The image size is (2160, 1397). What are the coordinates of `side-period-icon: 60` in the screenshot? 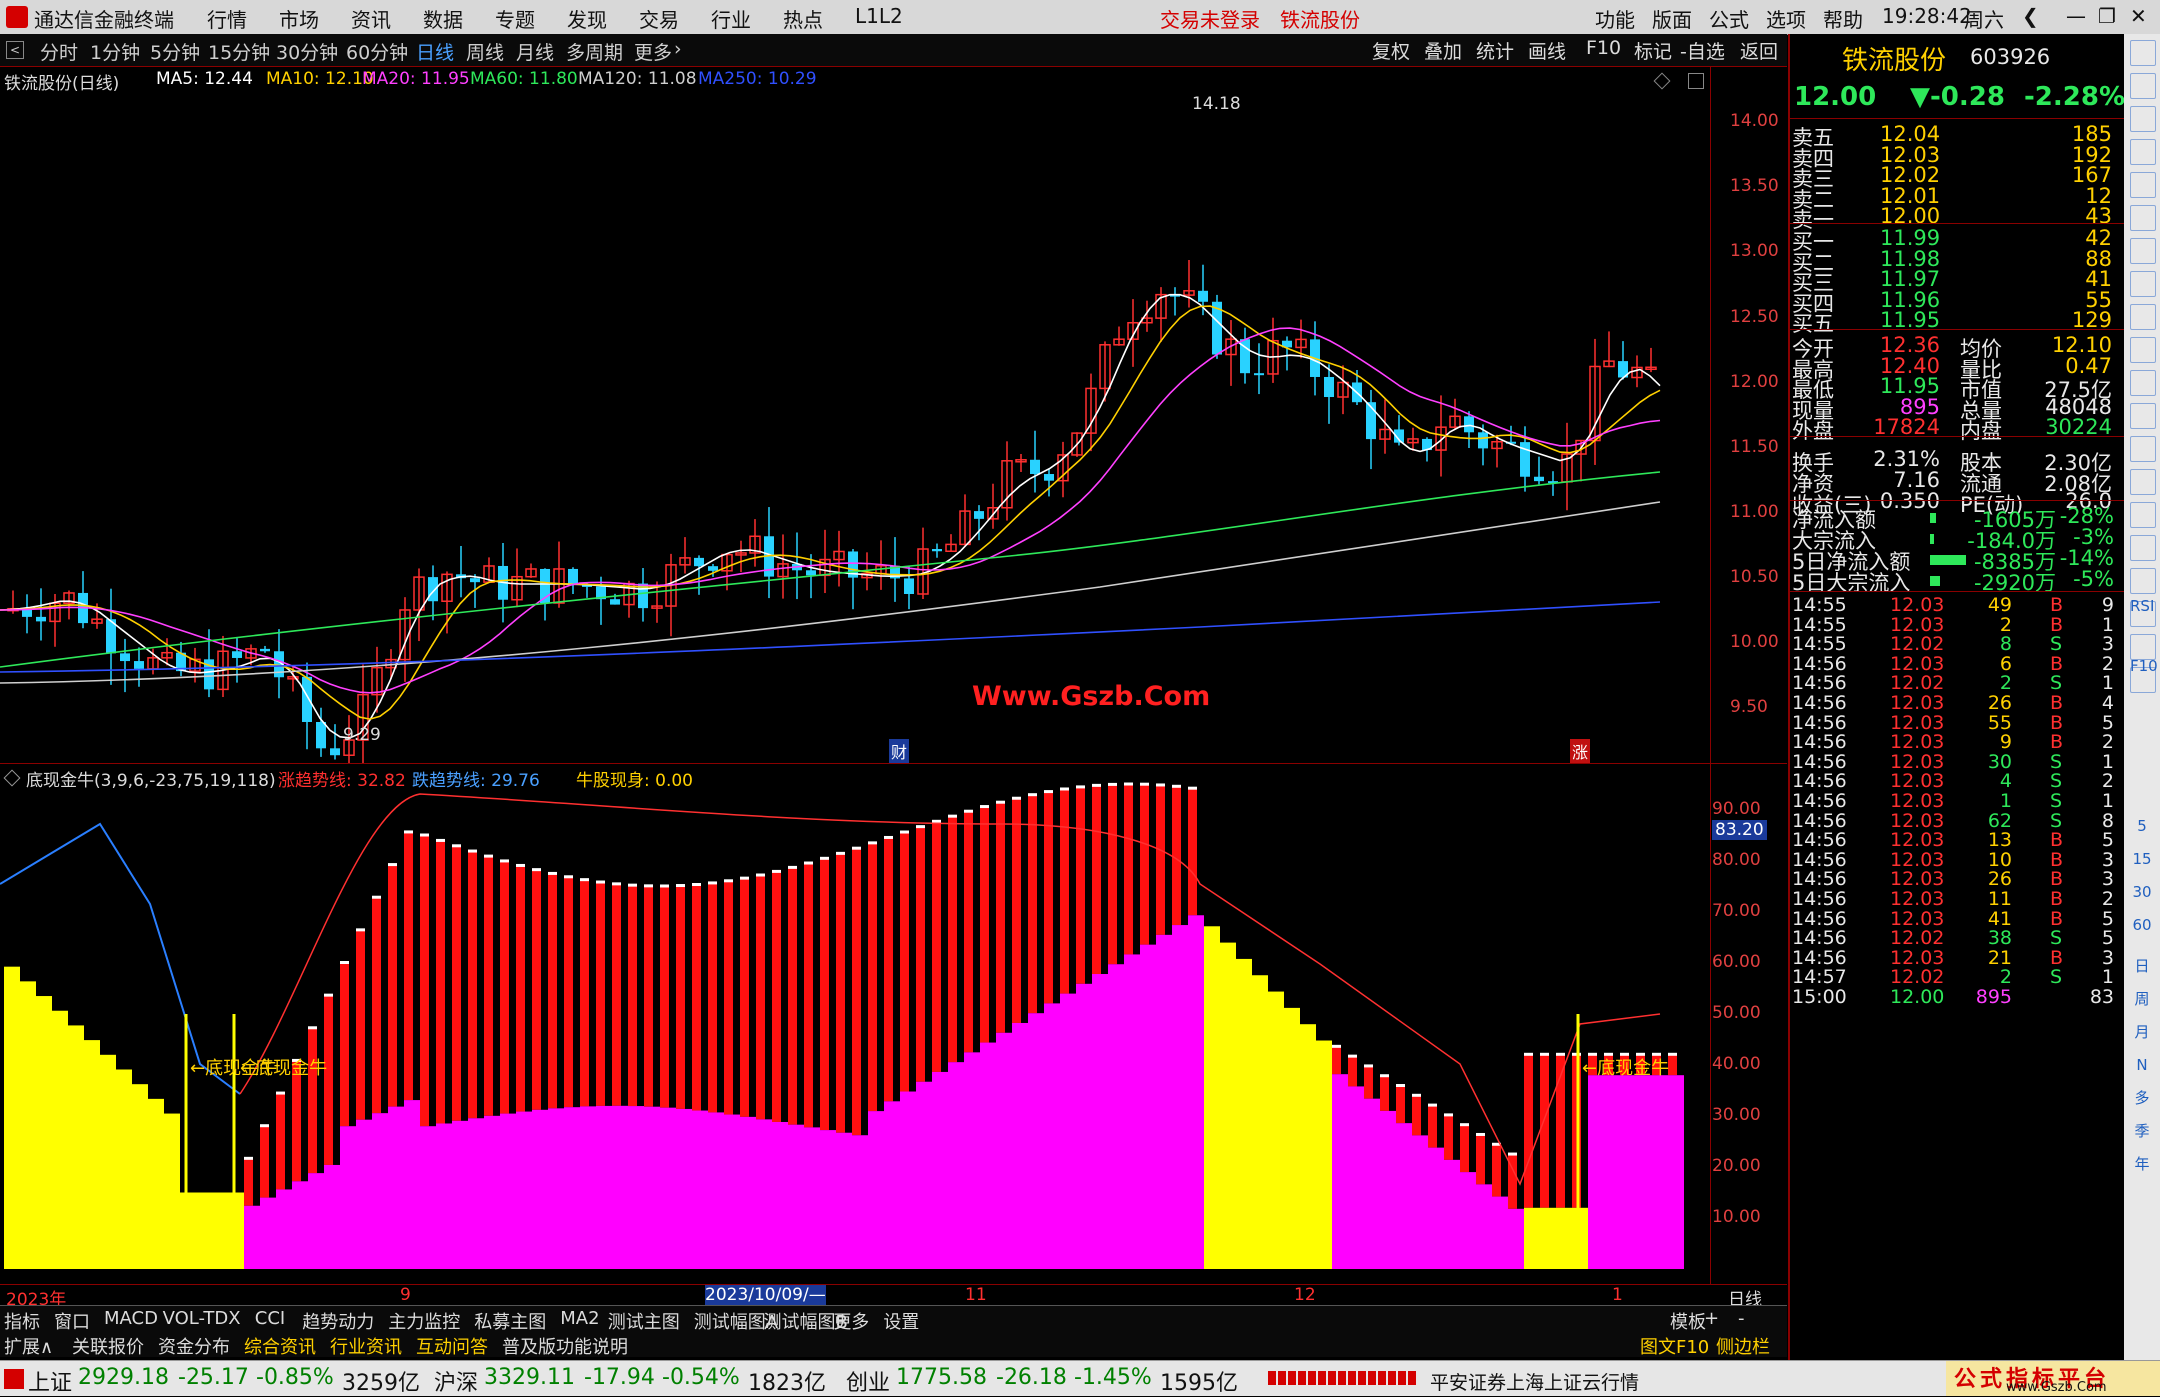 It's located at (2142, 925).